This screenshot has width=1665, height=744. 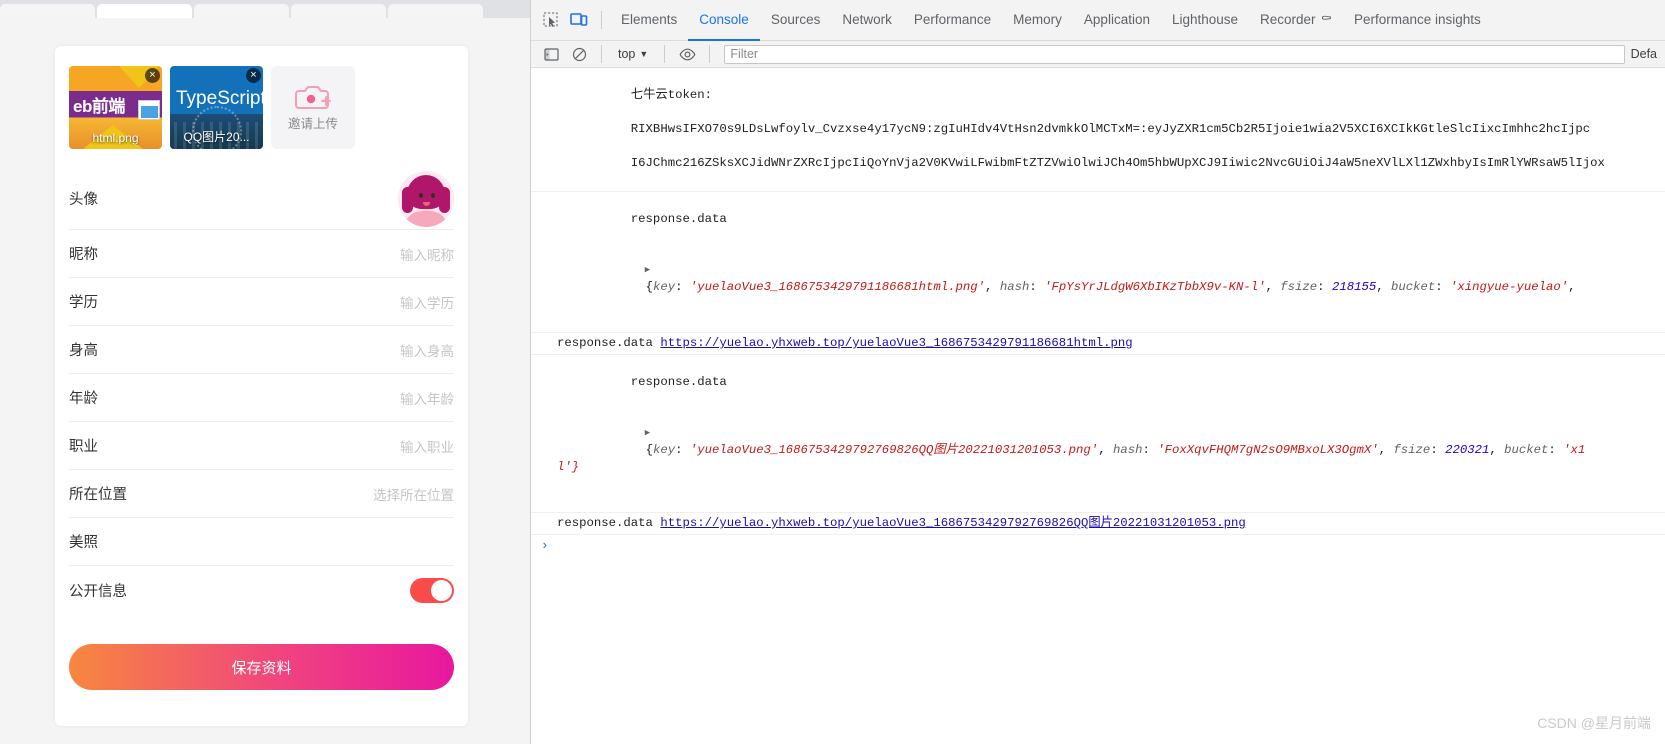 I want to click on add-upload-button: 邀请上传, so click(x=313, y=107).